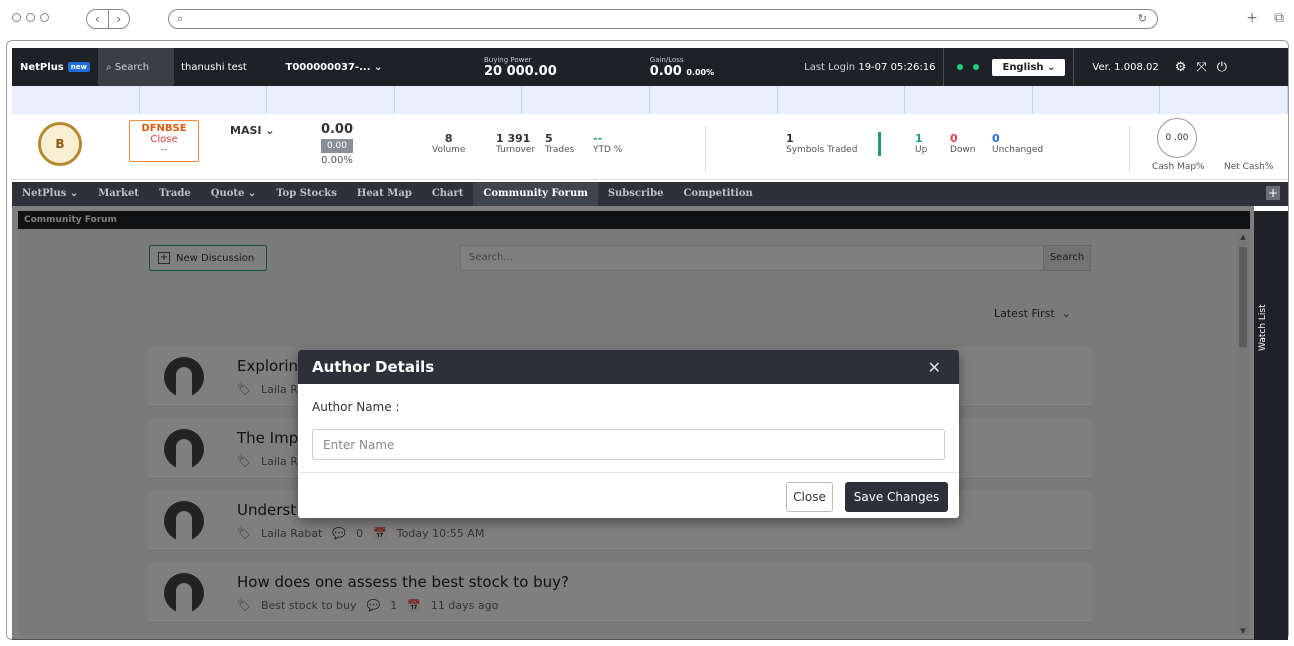  What do you see at coordinates (700, 72) in the screenshot?
I see `gain-loss-pct: 0.00%` at bounding box center [700, 72].